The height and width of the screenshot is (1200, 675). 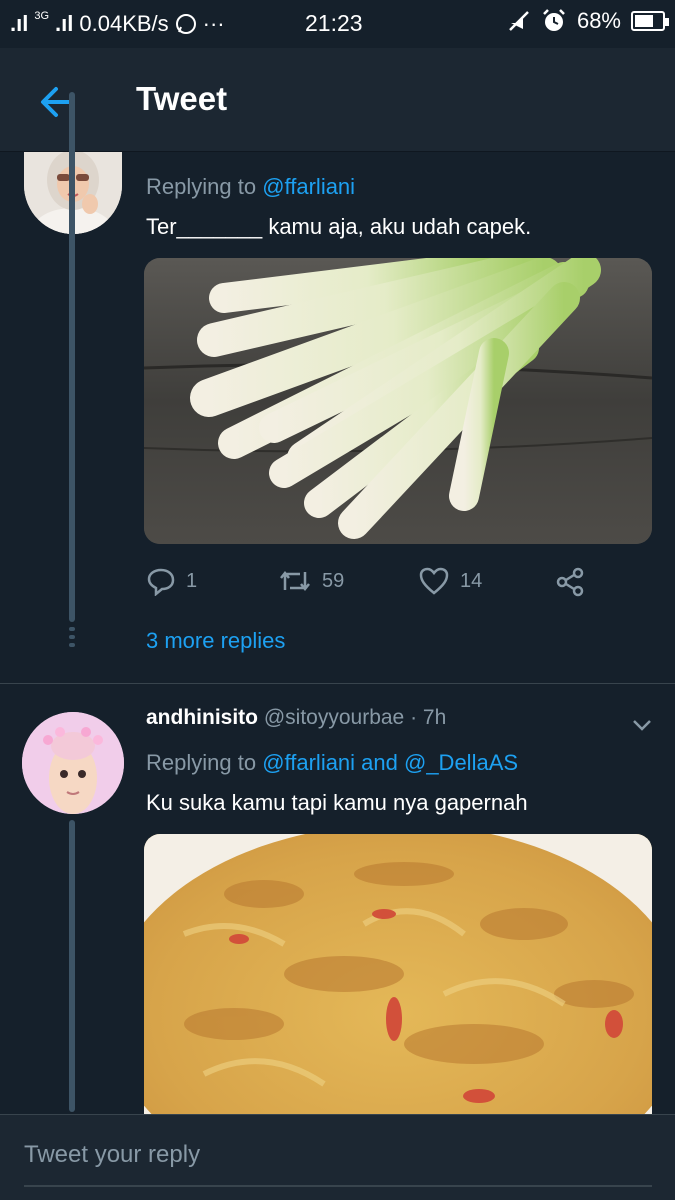 I want to click on tweet-text: Ter_______ kamu aja, aku udah capek., so click(x=339, y=226).